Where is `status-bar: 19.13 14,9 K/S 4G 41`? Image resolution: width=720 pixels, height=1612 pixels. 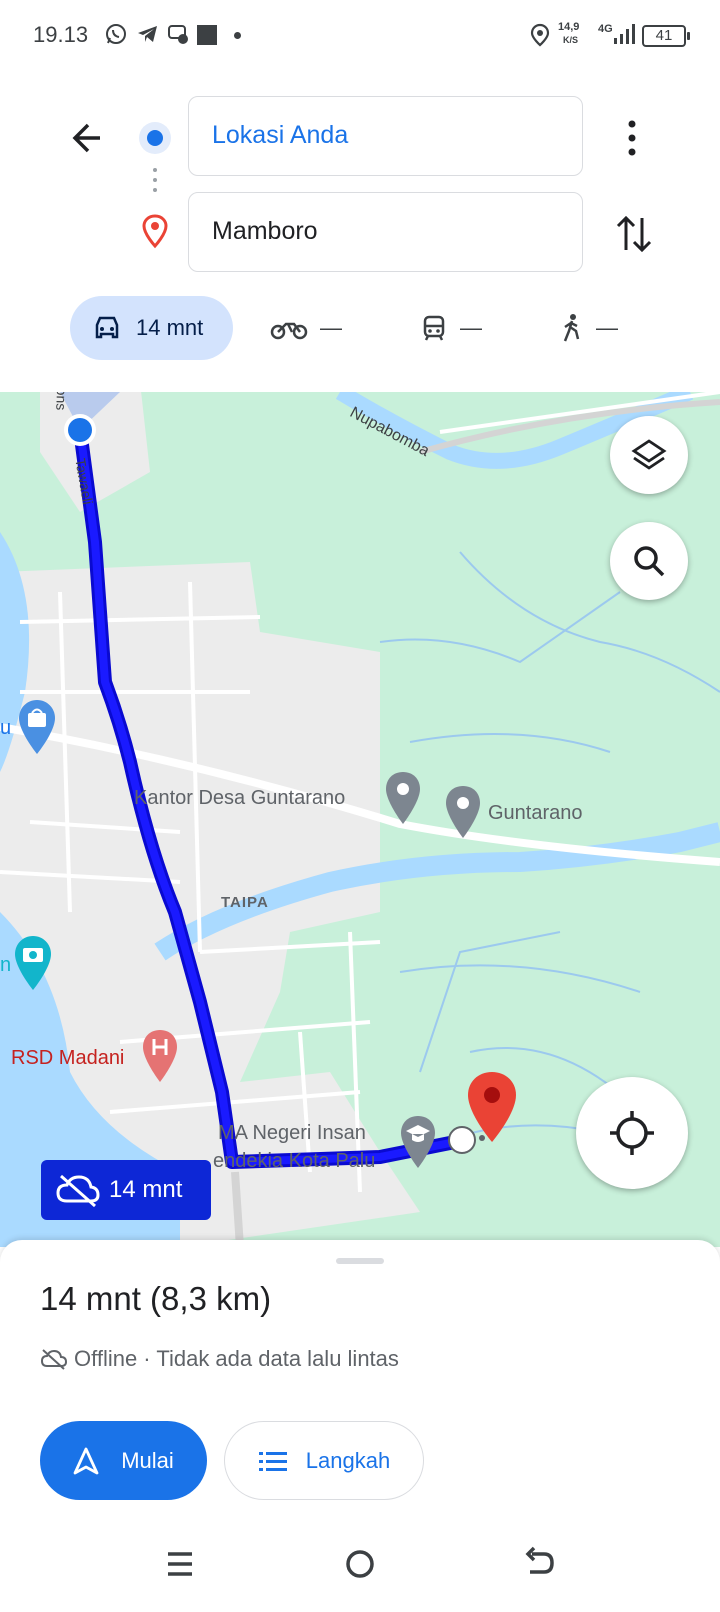
status-bar: 19.13 14,9 K/S 4G 41 is located at coordinates (360, 36).